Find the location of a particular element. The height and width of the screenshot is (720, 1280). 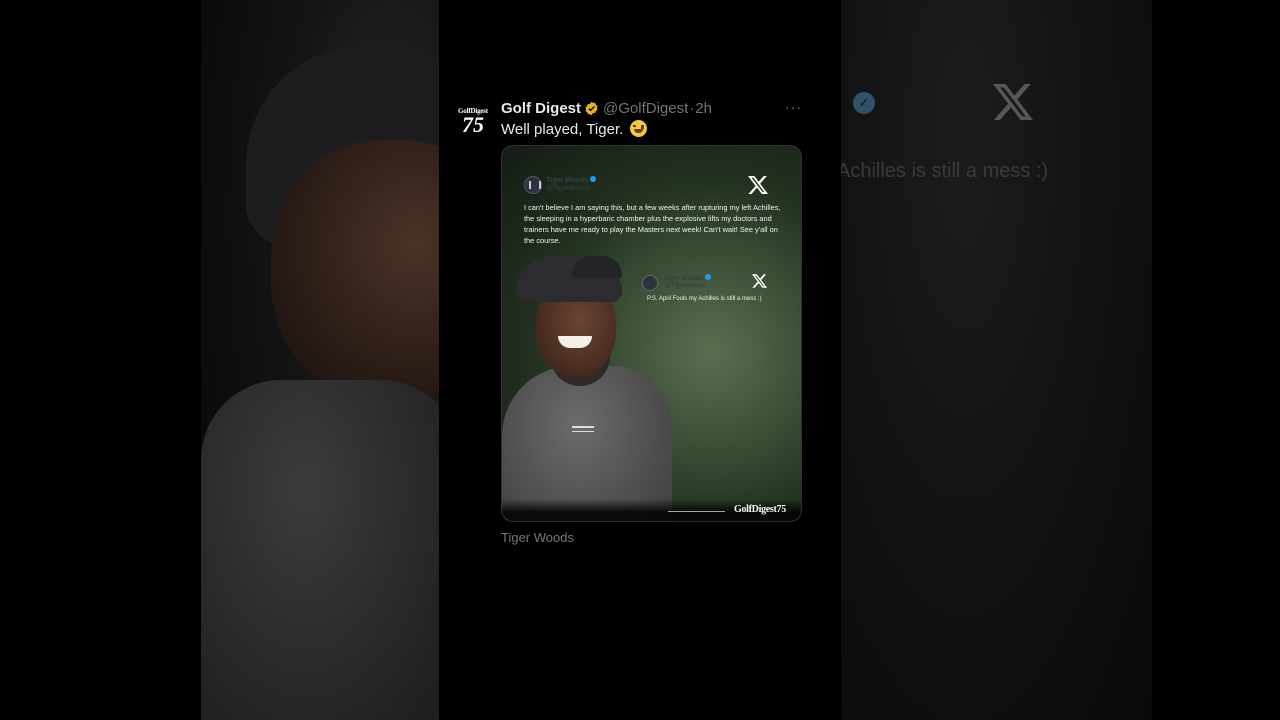

embedded-avatar is located at coordinates (533, 185).